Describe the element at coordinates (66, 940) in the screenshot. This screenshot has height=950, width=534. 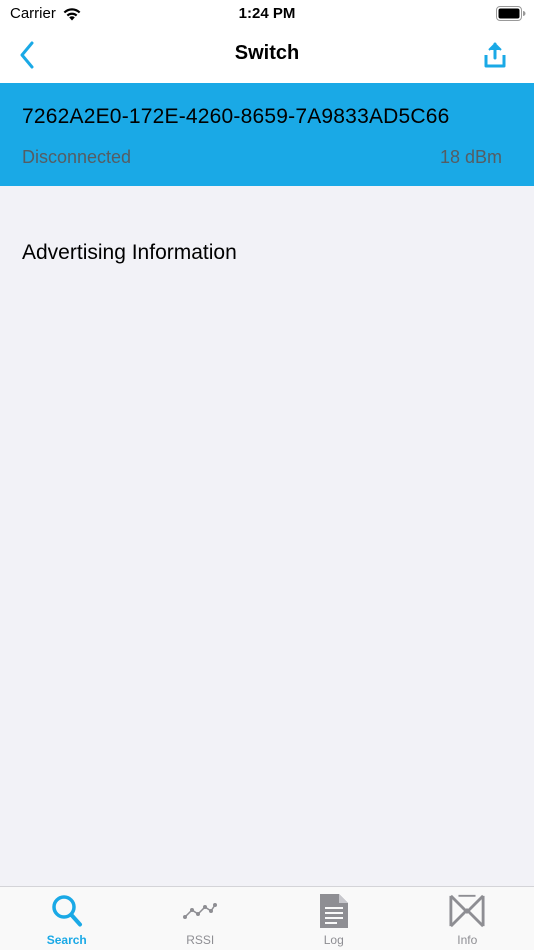
I see `tab-search-label: Search` at that location.